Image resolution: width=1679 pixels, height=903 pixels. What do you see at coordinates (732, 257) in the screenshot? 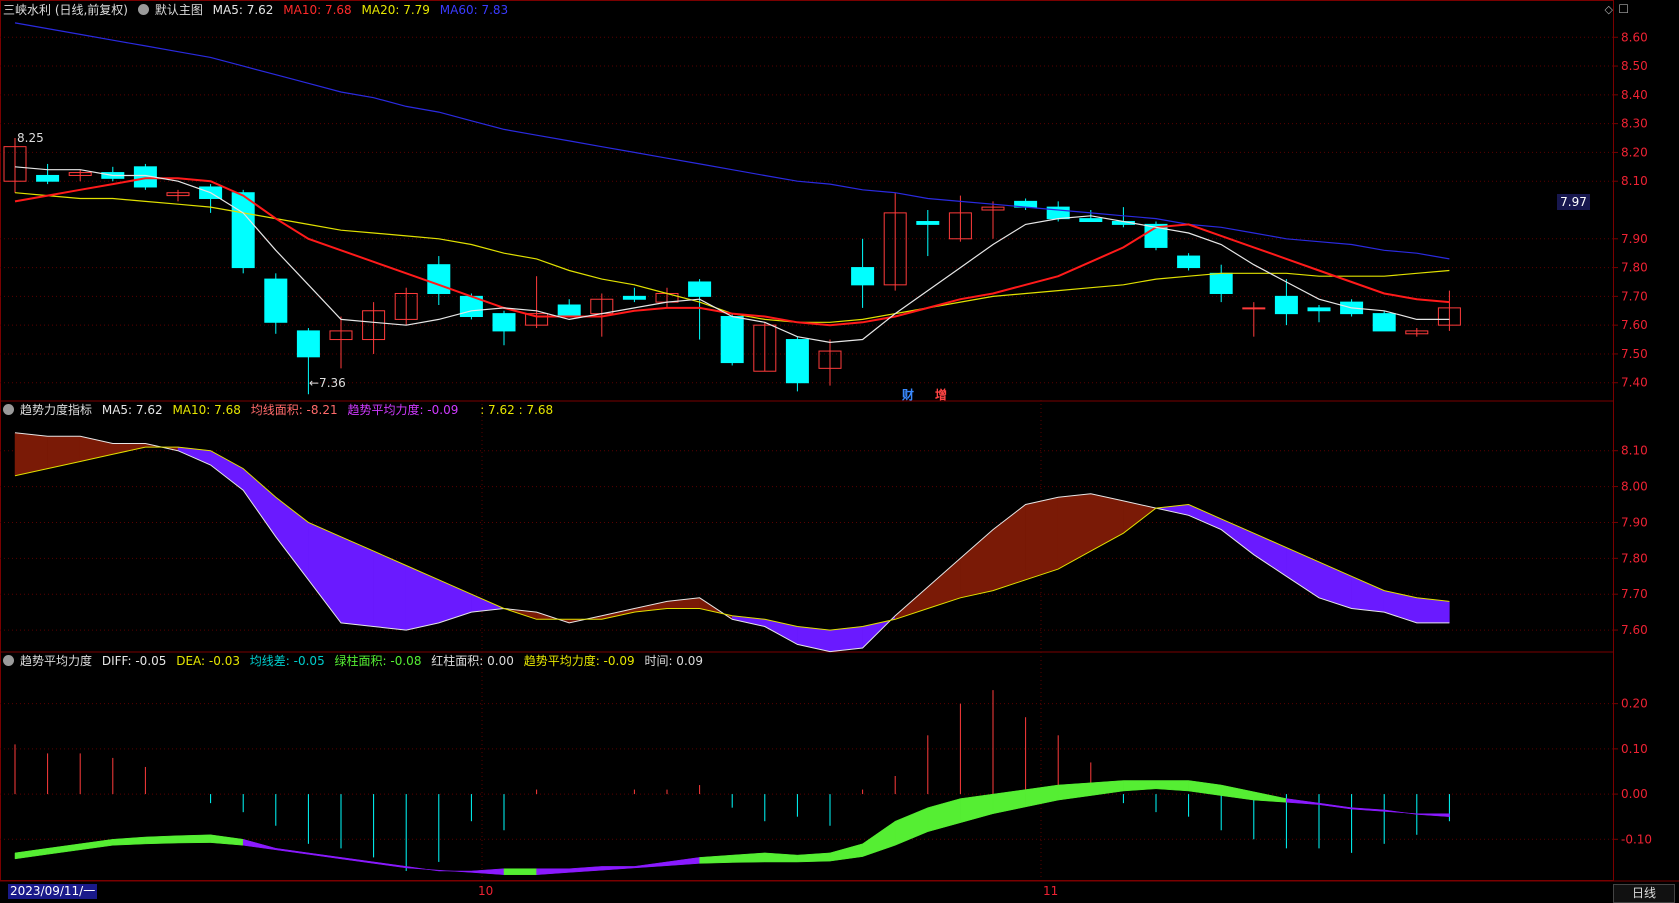
I see `ma20-line` at bounding box center [732, 257].